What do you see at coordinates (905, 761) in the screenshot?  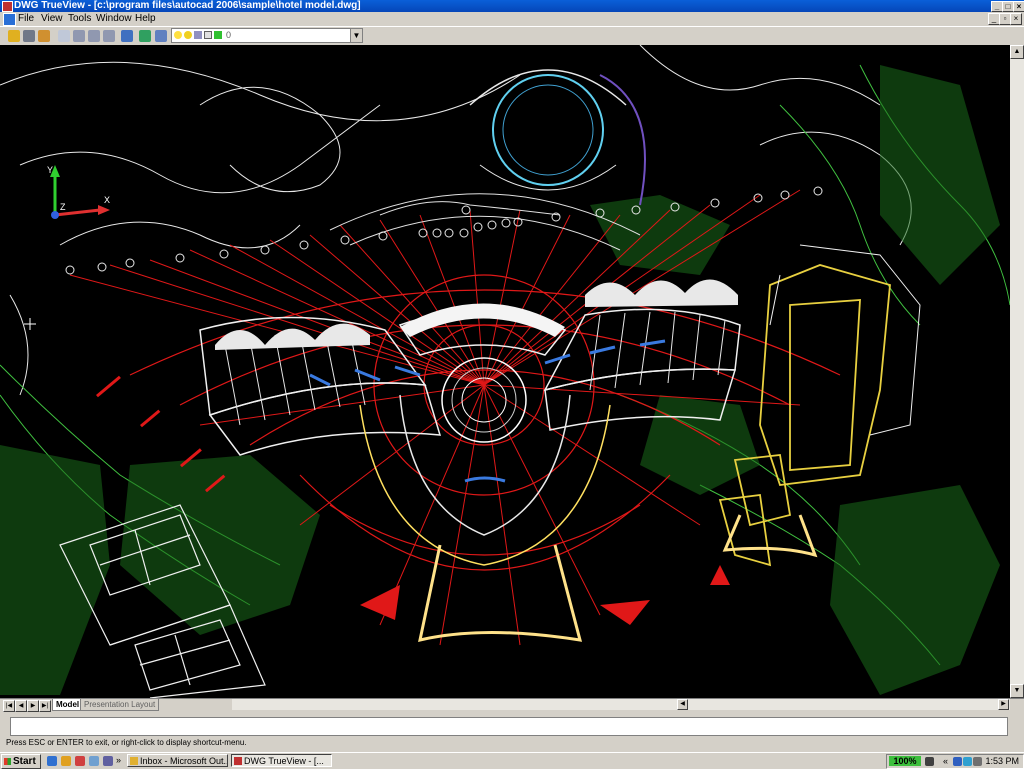 I see `battery-indicator: 100%` at bounding box center [905, 761].